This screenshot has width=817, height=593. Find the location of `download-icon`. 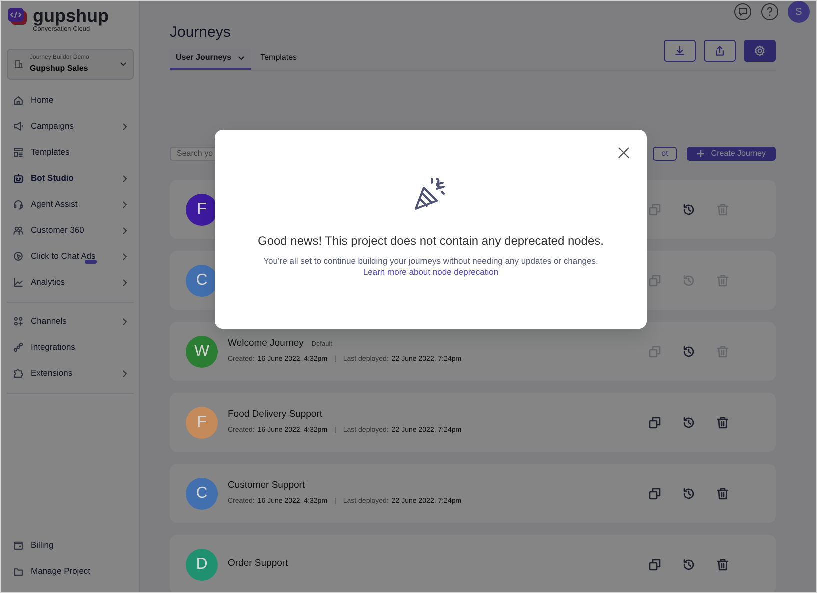

download-icon is located at coordinates (680, 51).